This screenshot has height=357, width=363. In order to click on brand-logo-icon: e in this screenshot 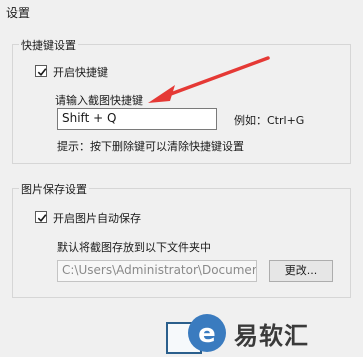, I will do `click(207, 335)`.